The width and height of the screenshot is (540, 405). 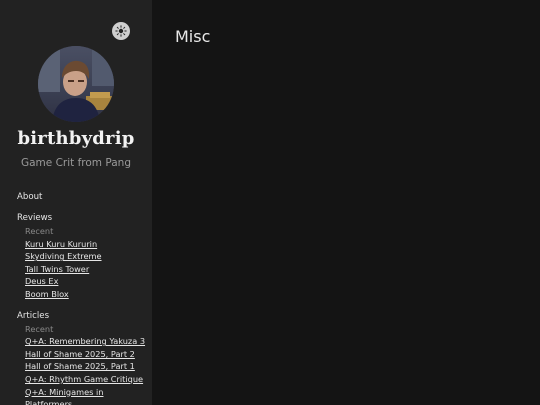 I want to click on nav-article-link: Q+A: Minigames in Platformers, so click(x=86, y=395).